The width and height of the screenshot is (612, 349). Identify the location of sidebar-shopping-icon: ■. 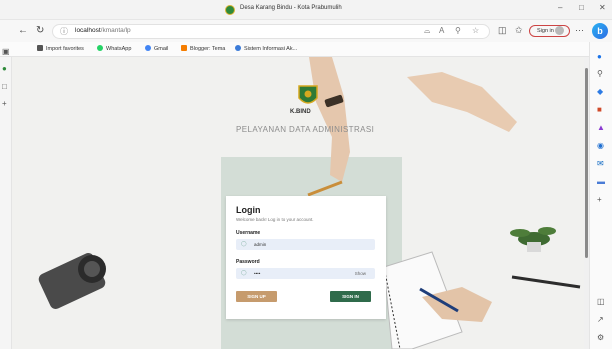
(599, 109).